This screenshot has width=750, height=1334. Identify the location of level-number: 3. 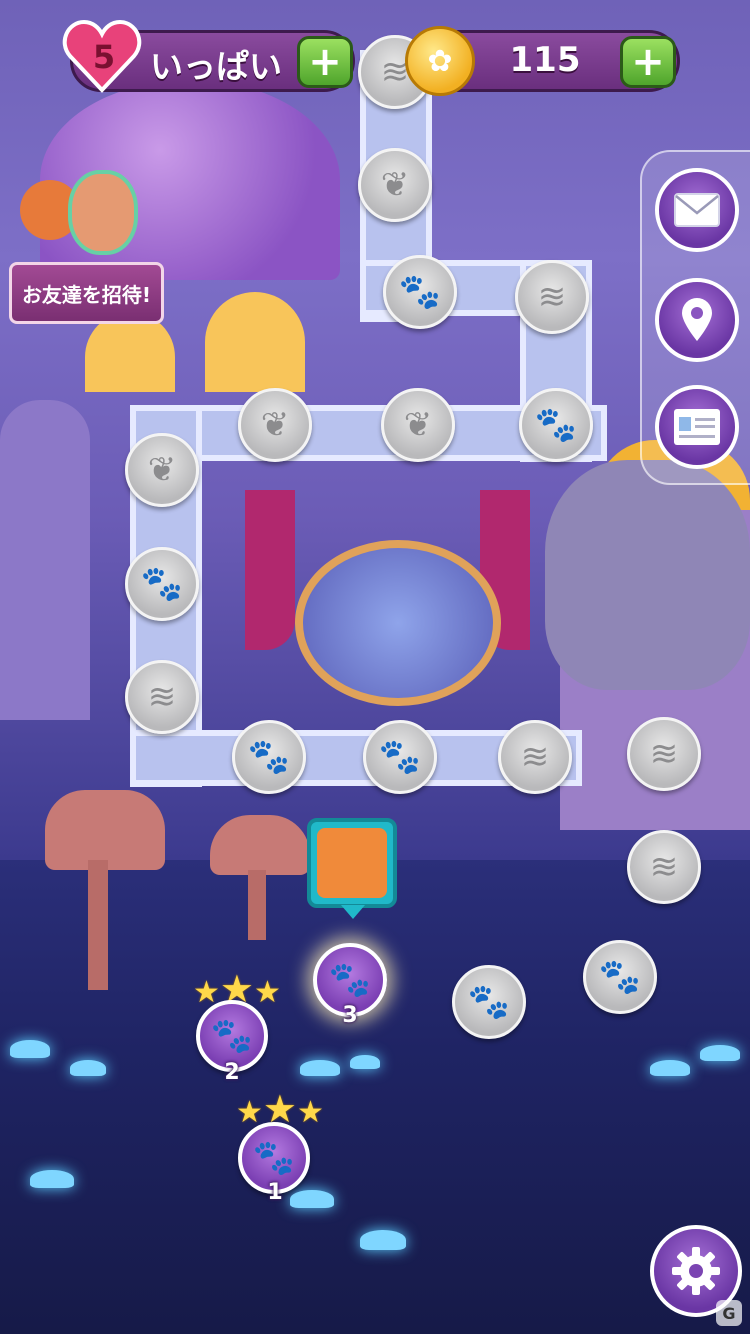
(350, 1015).